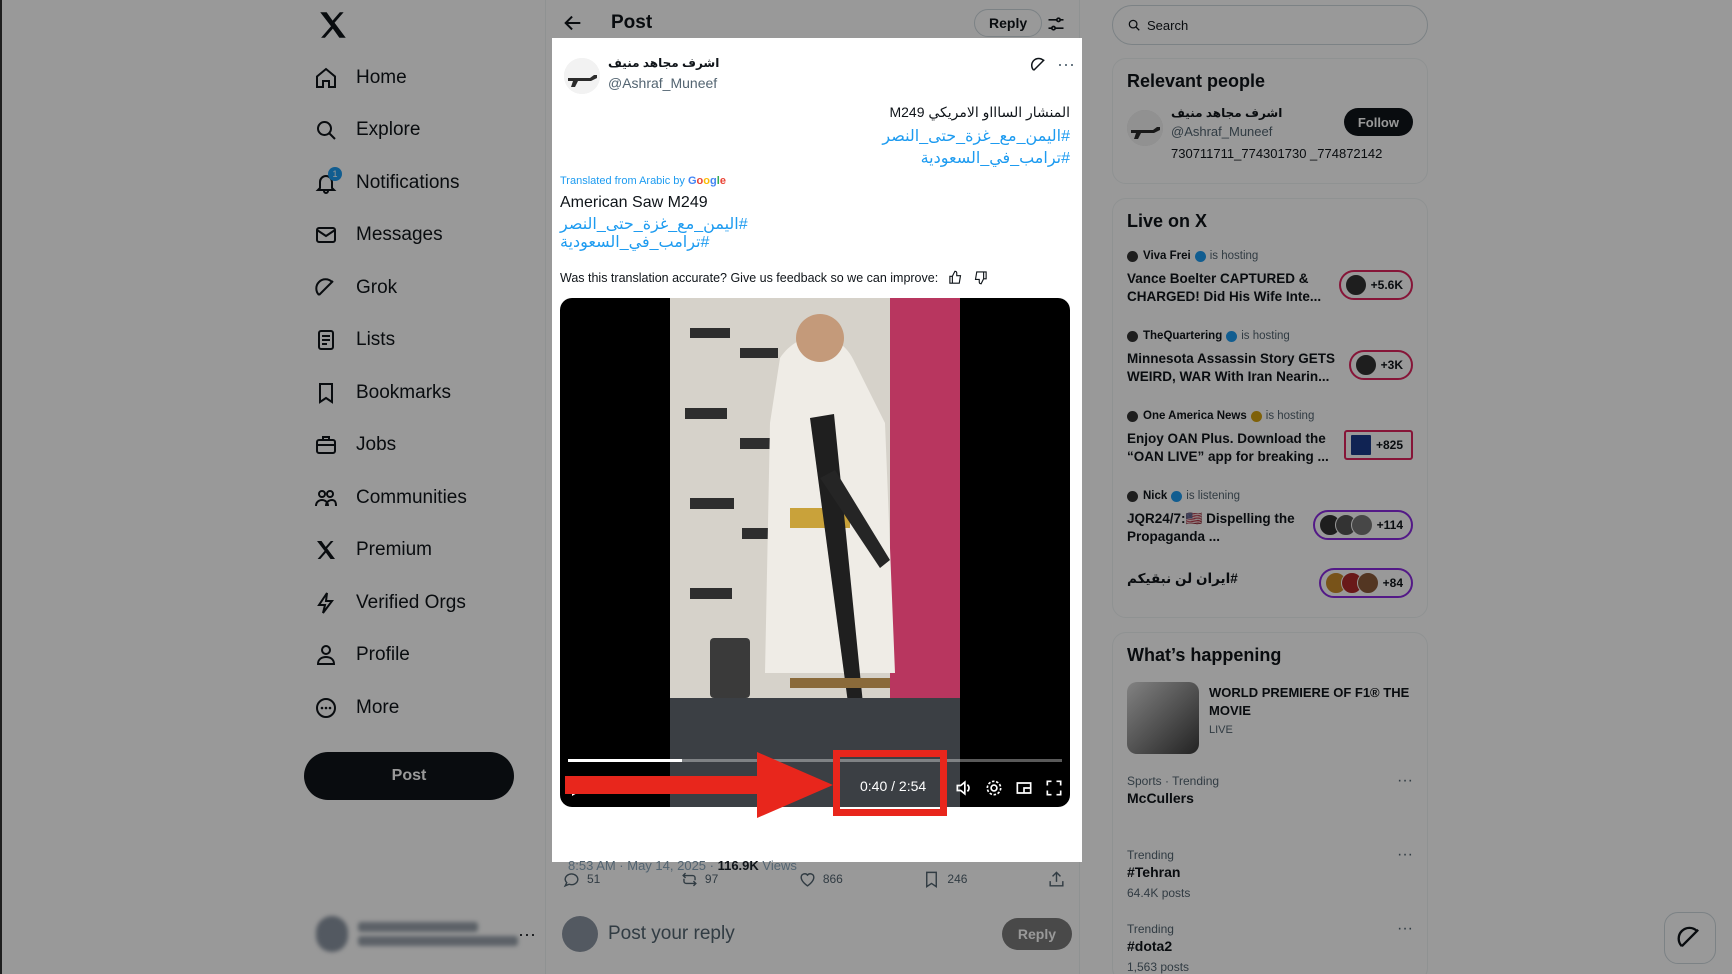 The height and width of the screenshot is (974, 1732). Describe the element at coordinates (573, 23) in the screenshot. I see `back-arrow-icon` at that location.